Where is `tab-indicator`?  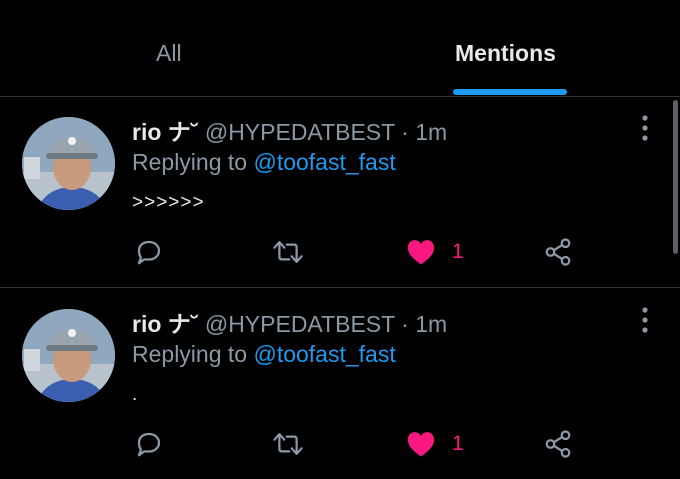 tab-indicator is located at coordinates (510, 92).